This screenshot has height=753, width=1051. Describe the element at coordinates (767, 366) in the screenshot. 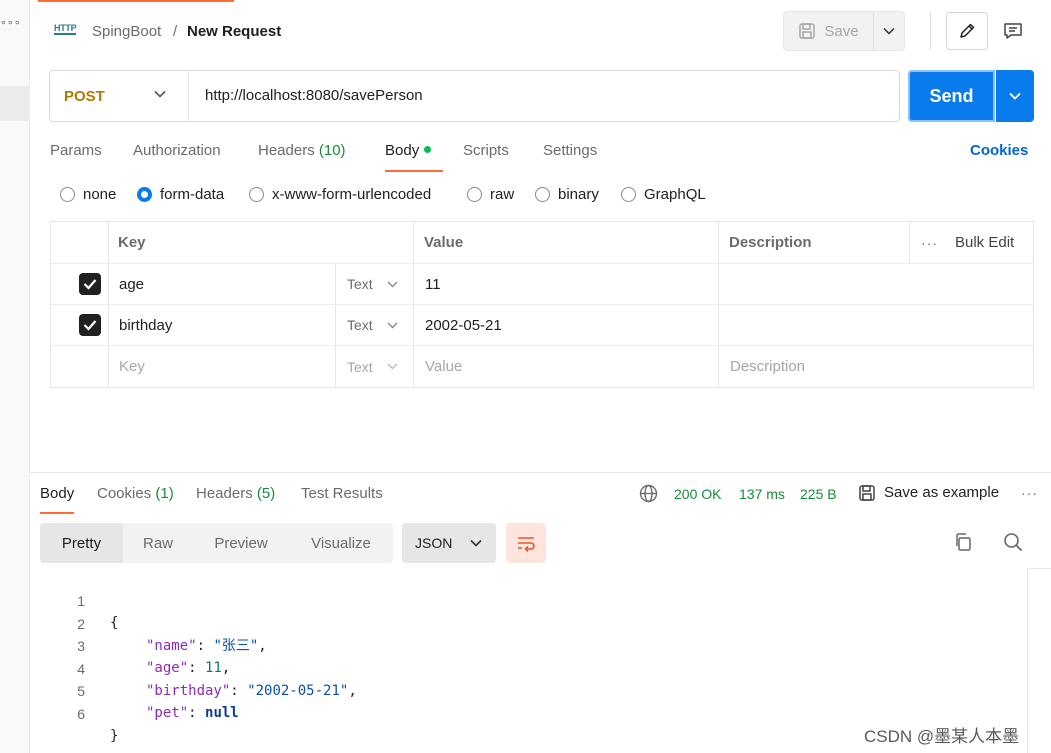

I see `new-description-input: Description` at that location.